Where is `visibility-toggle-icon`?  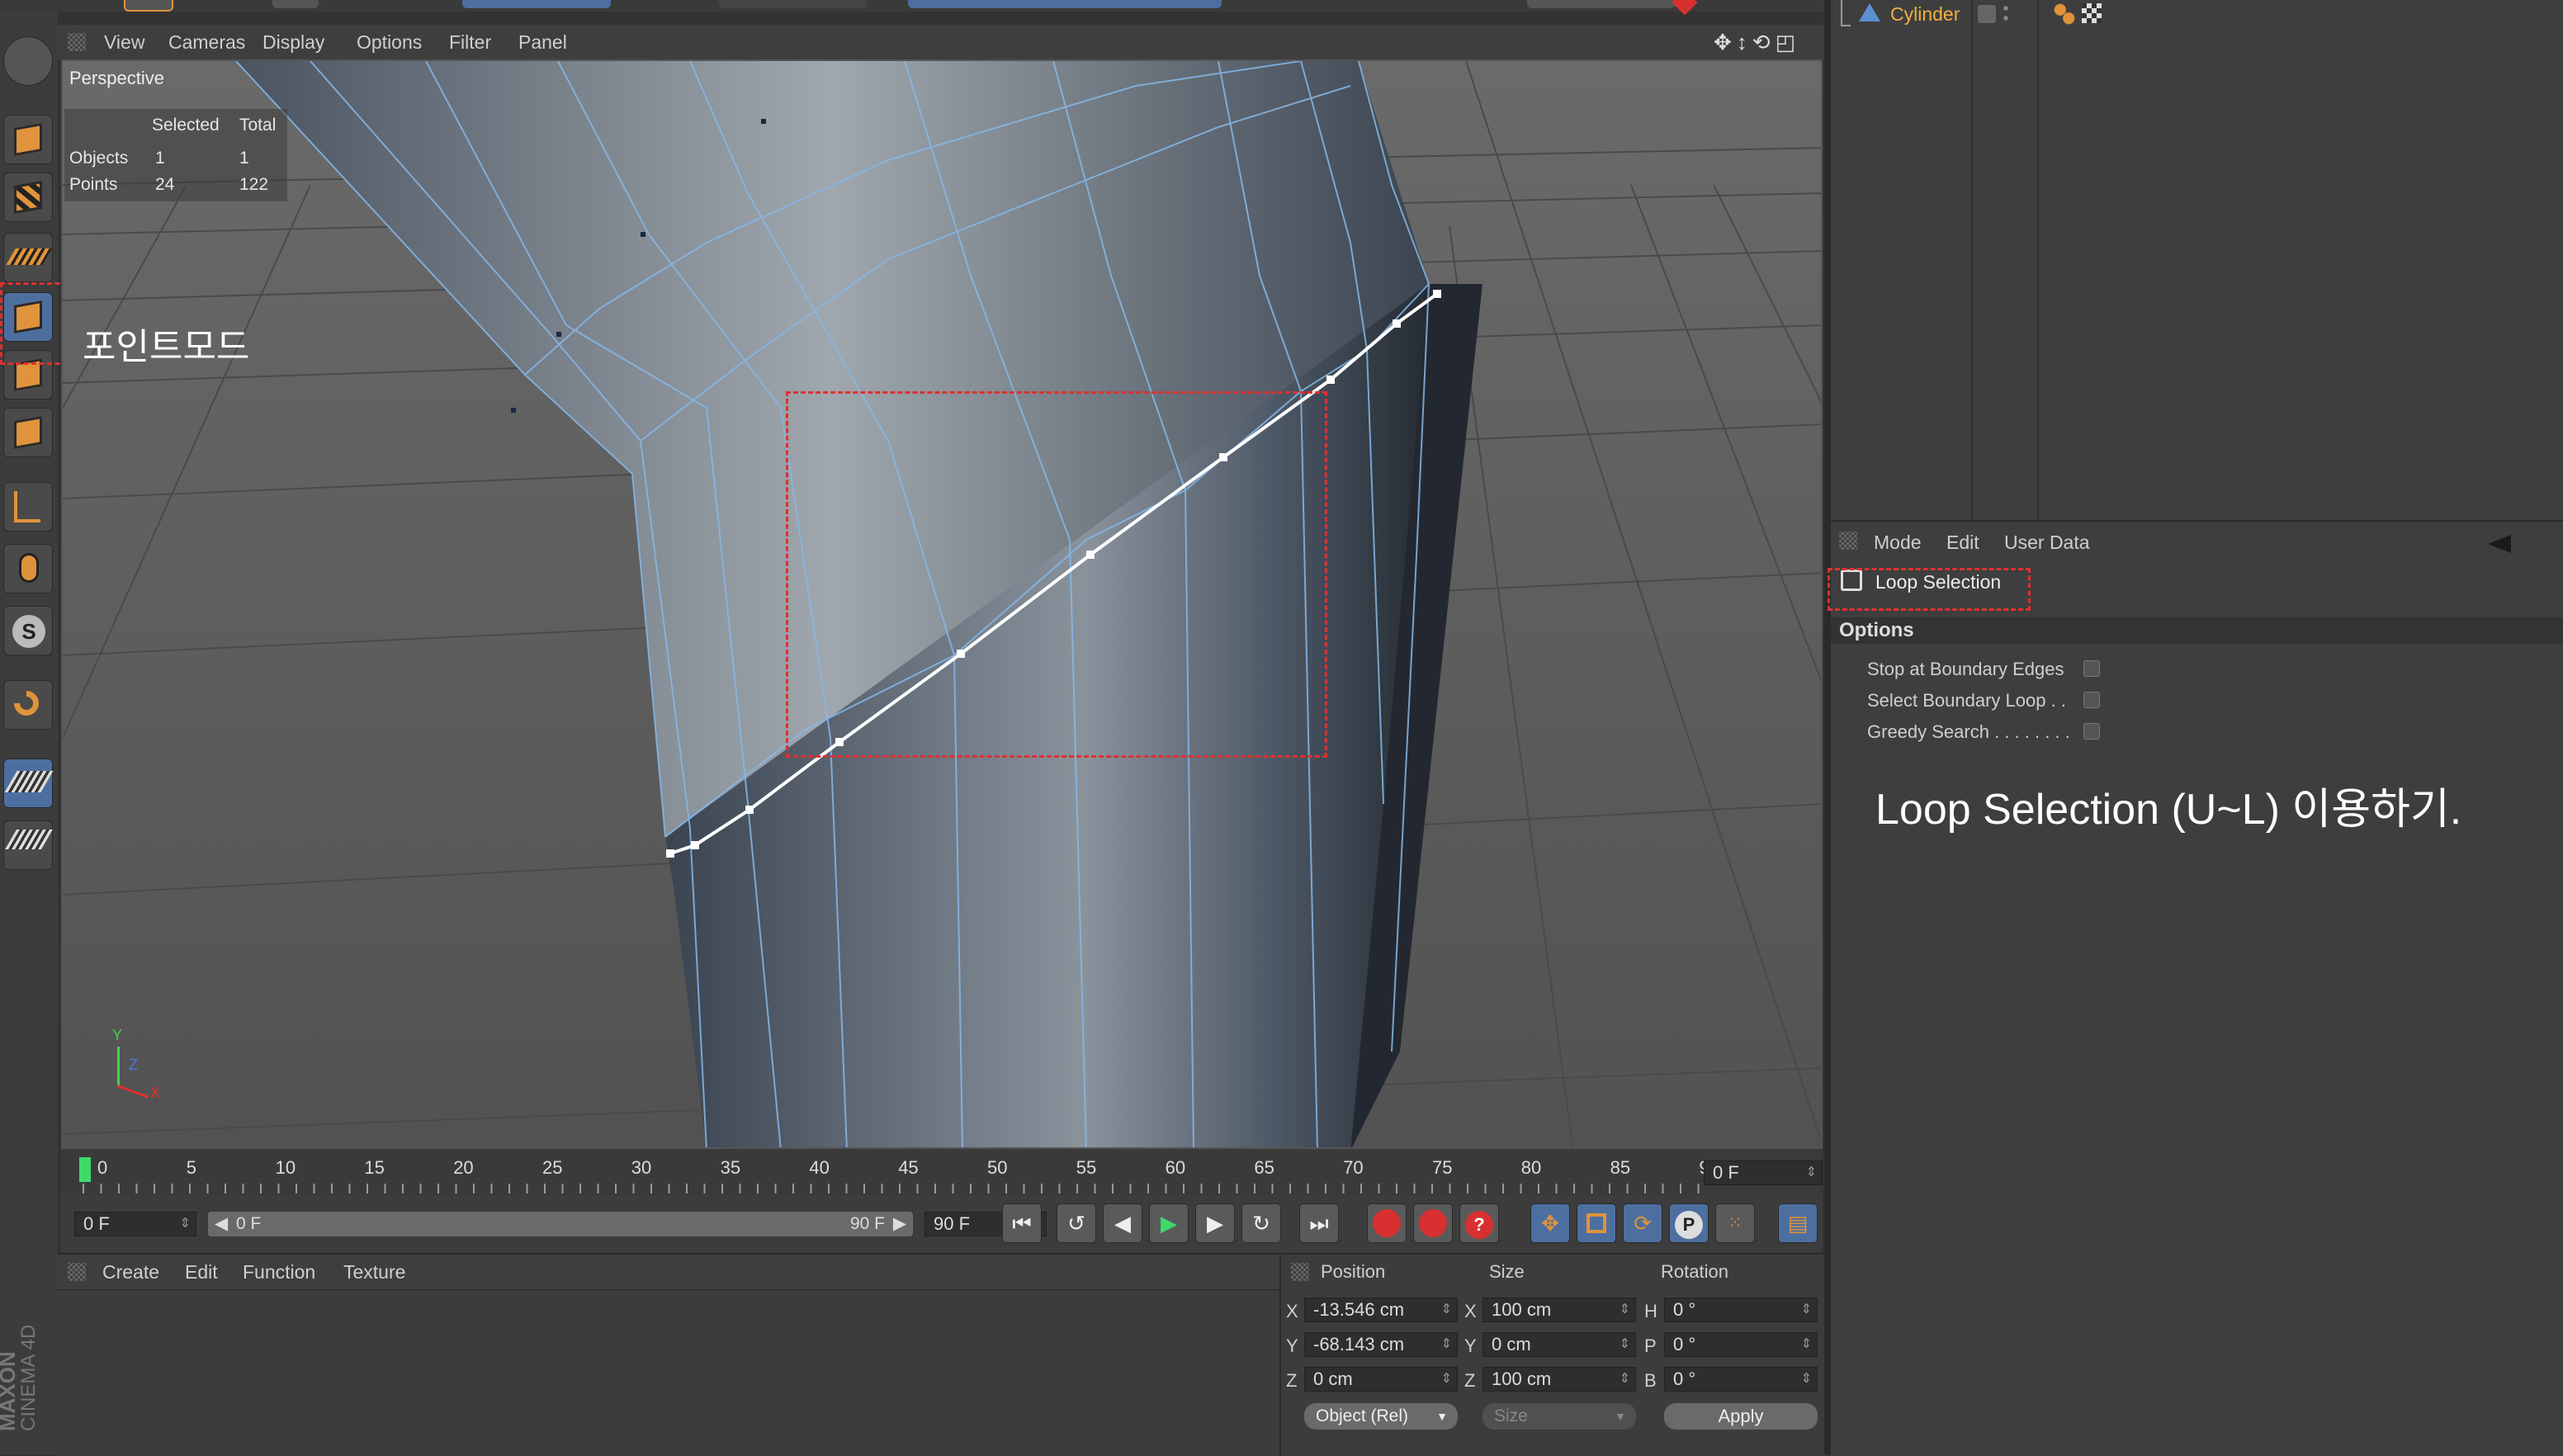 visibility-toggle-icon is located at coordinates (1987, 14).